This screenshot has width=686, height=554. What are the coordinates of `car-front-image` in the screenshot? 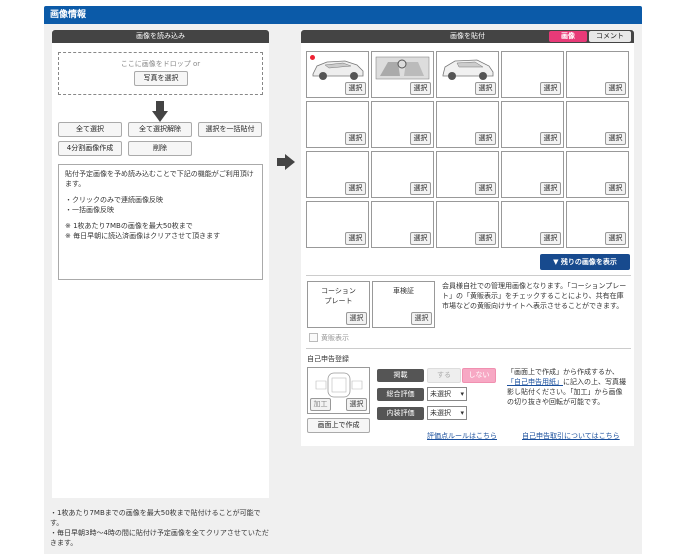 It's located at (338, 70).